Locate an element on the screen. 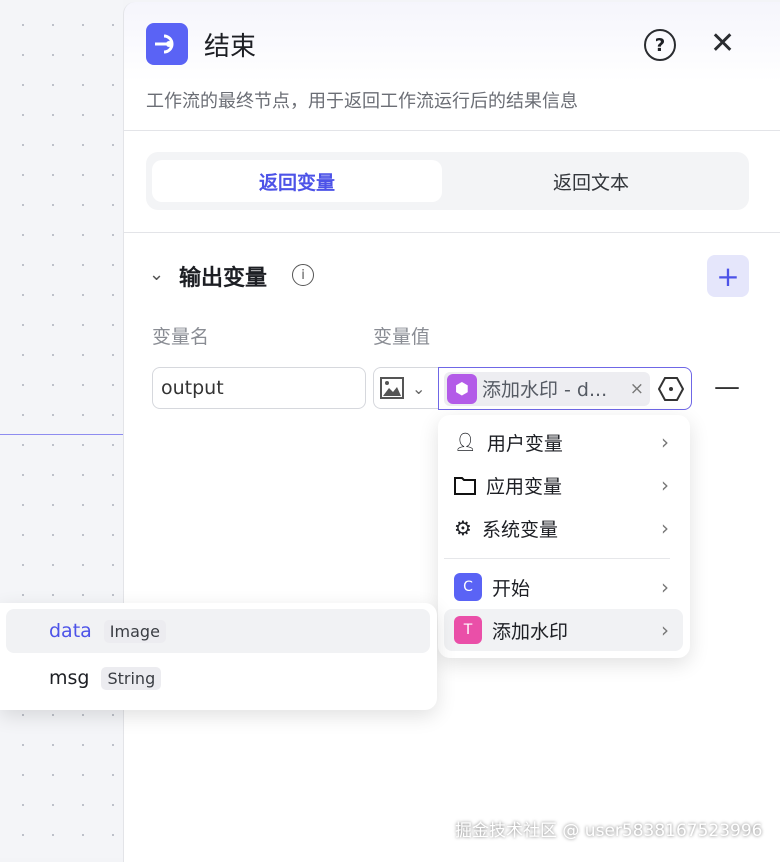 This screenshot has height=862, width=780. menu-item-label: 开始 is located at coordinates (511, 588).